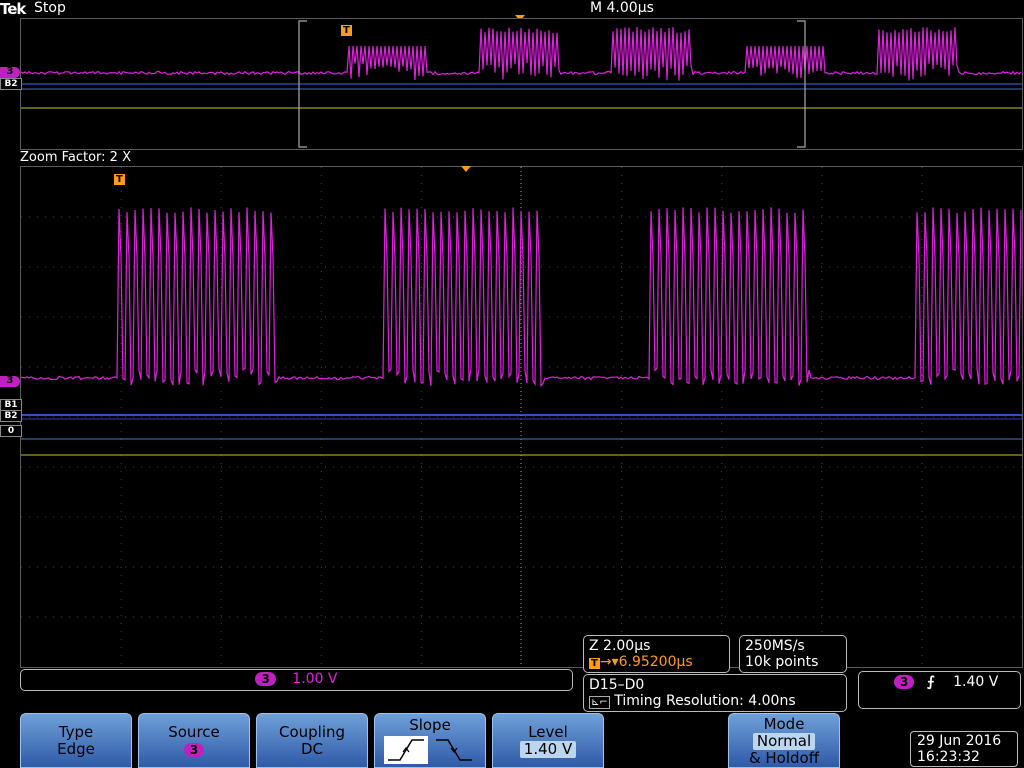 The image size is (1024, 768). I want to click on brand-logo: Tek, so click(12, 9).